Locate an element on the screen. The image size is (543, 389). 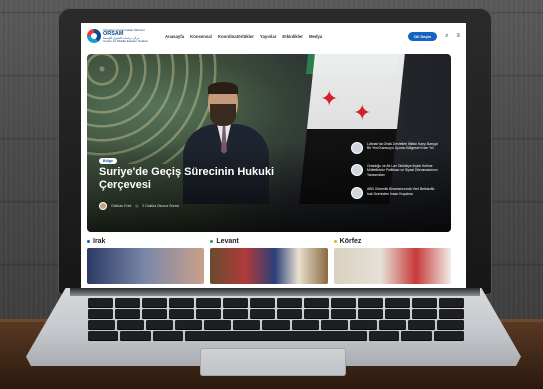
hero-meta: Gökhan Ereli ◷ 2 Dakika Okuma Süresi is located at coordinates (139, 206).